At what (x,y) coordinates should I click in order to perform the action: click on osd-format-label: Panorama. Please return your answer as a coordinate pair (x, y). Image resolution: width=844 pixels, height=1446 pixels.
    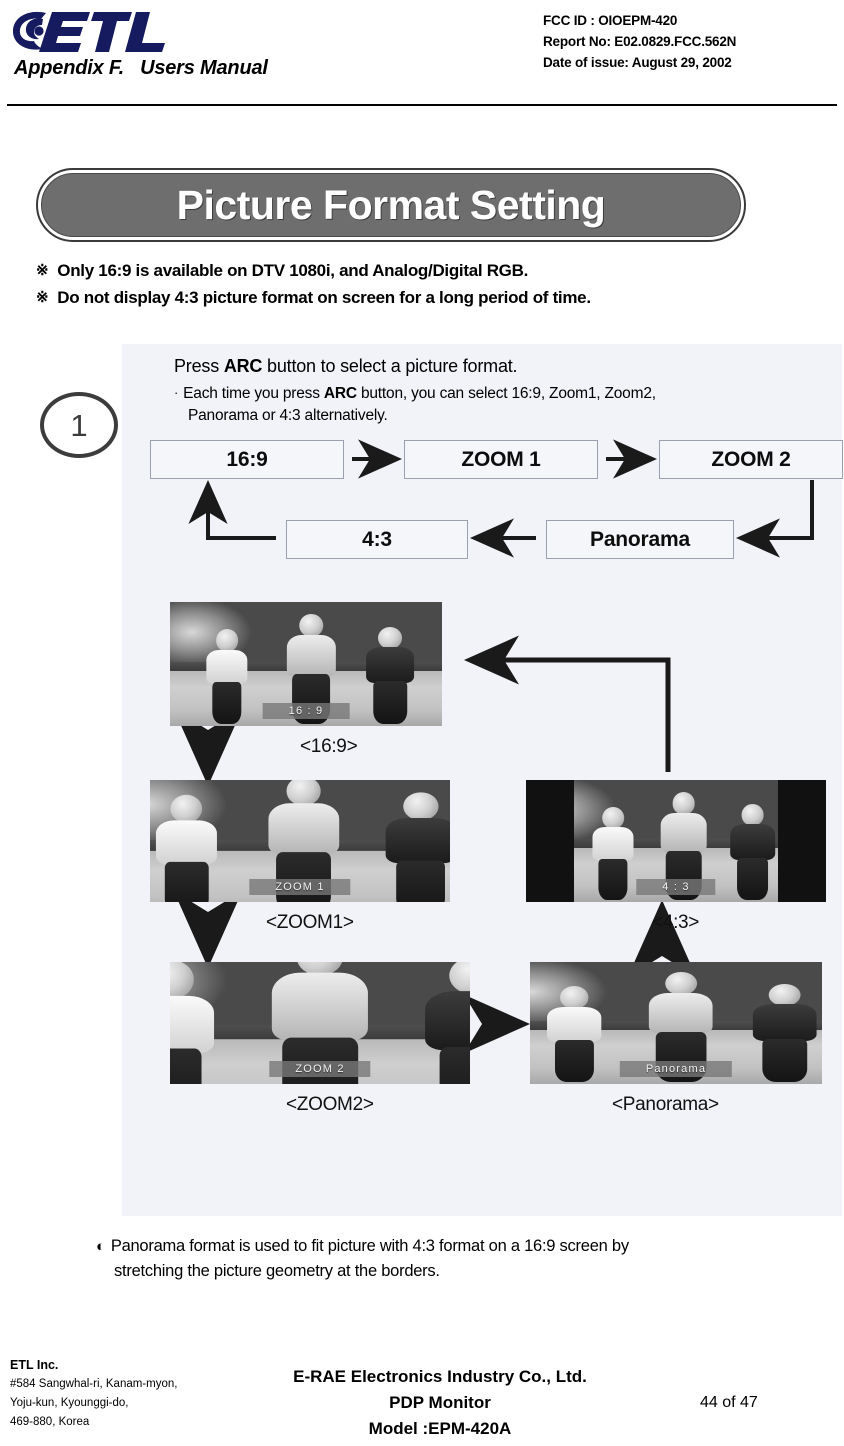
    Looking at the image, I should click on (676, 1068).